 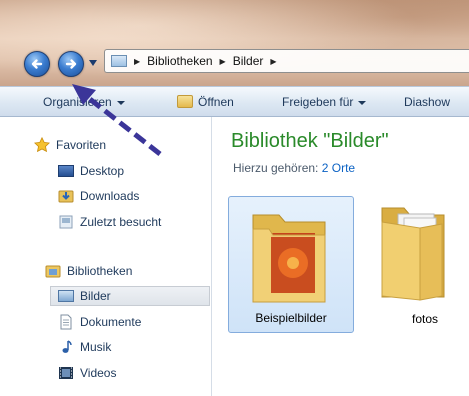 What do you see at coordinates (81, 145) in the screenshot?
I see `sidebar-item-label: Favoriten` at bounding box center [81, 145].